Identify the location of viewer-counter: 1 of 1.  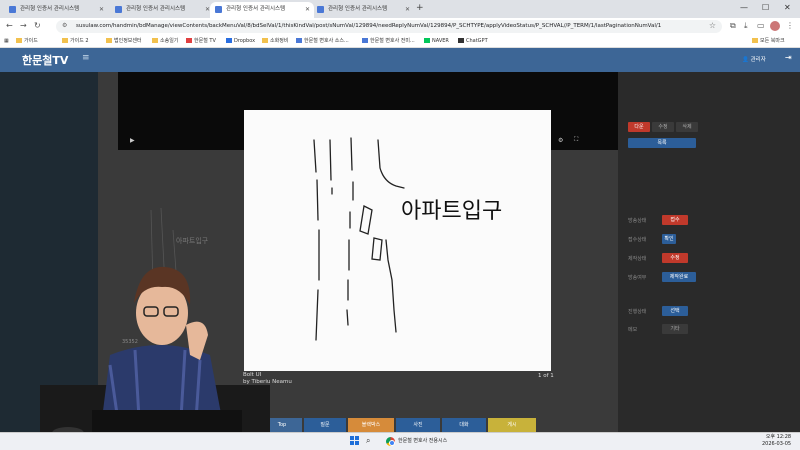
(546, 376).